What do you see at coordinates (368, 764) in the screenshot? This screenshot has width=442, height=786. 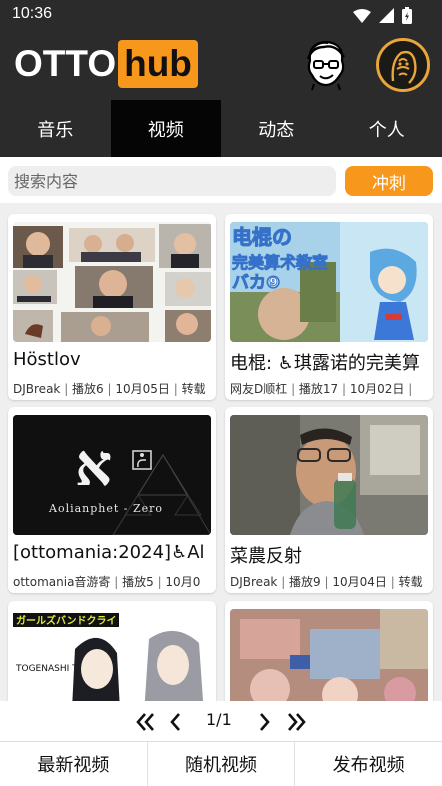 I see `publish-video-button: 发布视频` at bounding box center [368, 764].